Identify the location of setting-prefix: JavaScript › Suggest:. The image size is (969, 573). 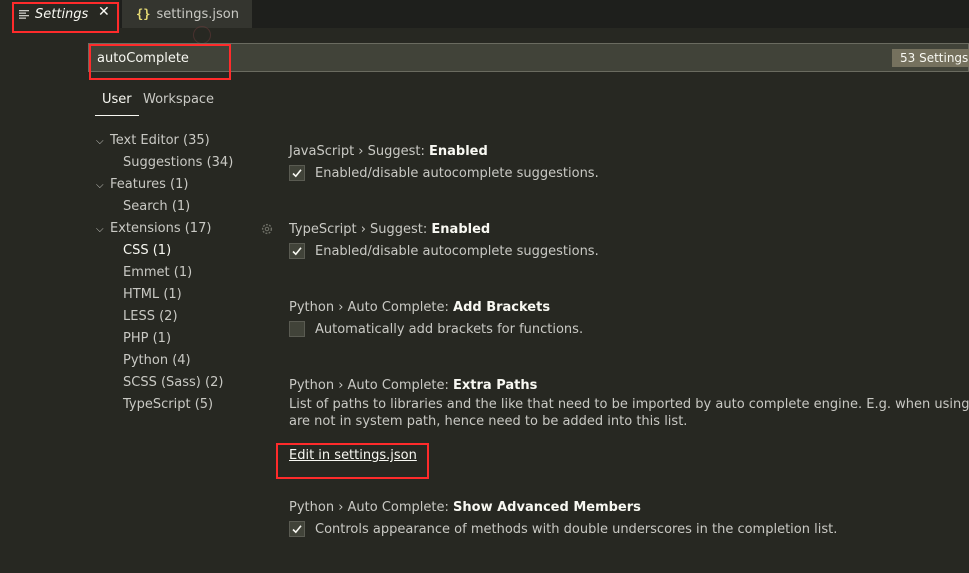
(359, 151).